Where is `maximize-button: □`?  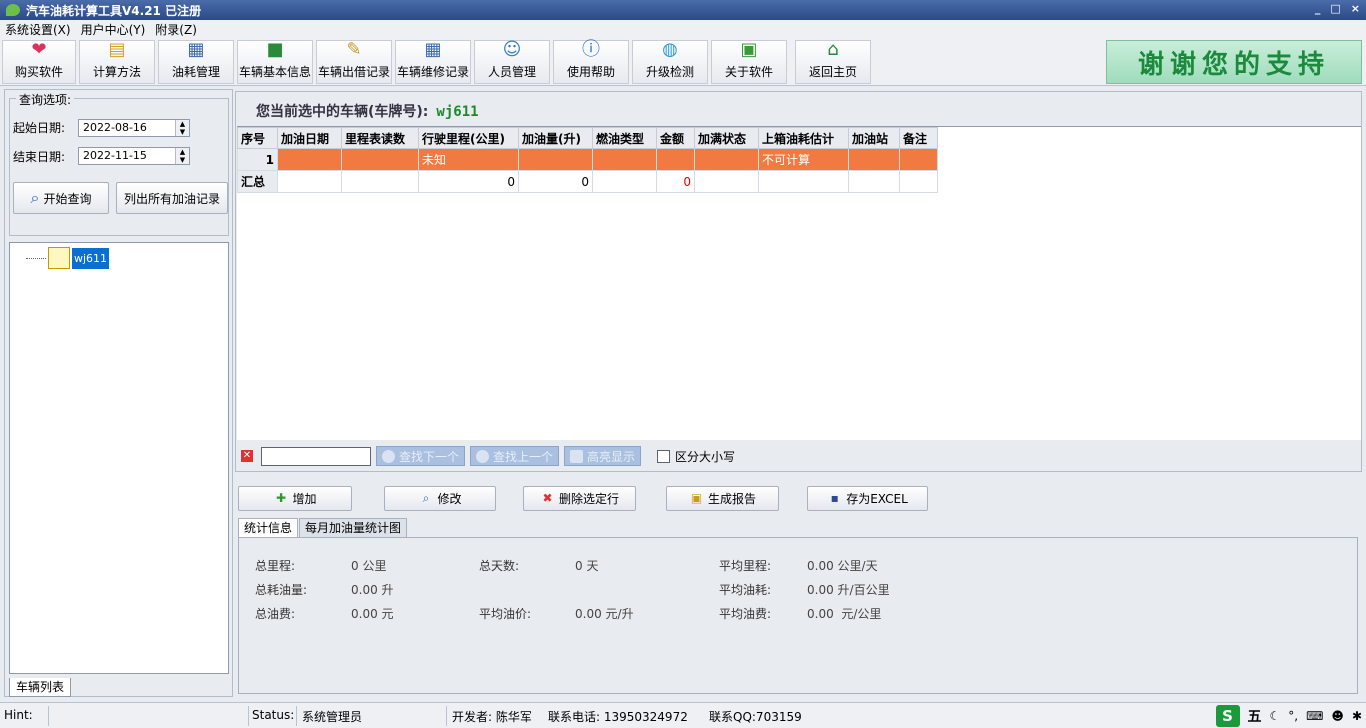 maximize-button: □ is located at coordinates (1335, 8).